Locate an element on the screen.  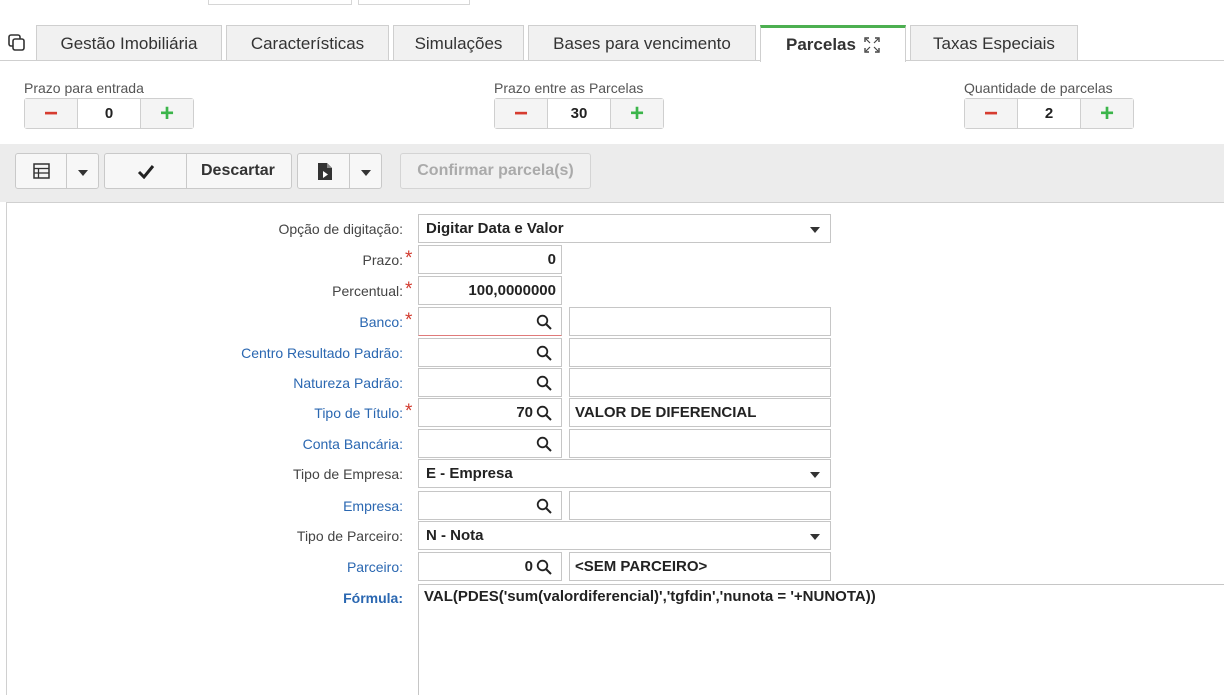
toolbar: Descartar Confirmar parcela(s) is located at coordinates (612, 173).